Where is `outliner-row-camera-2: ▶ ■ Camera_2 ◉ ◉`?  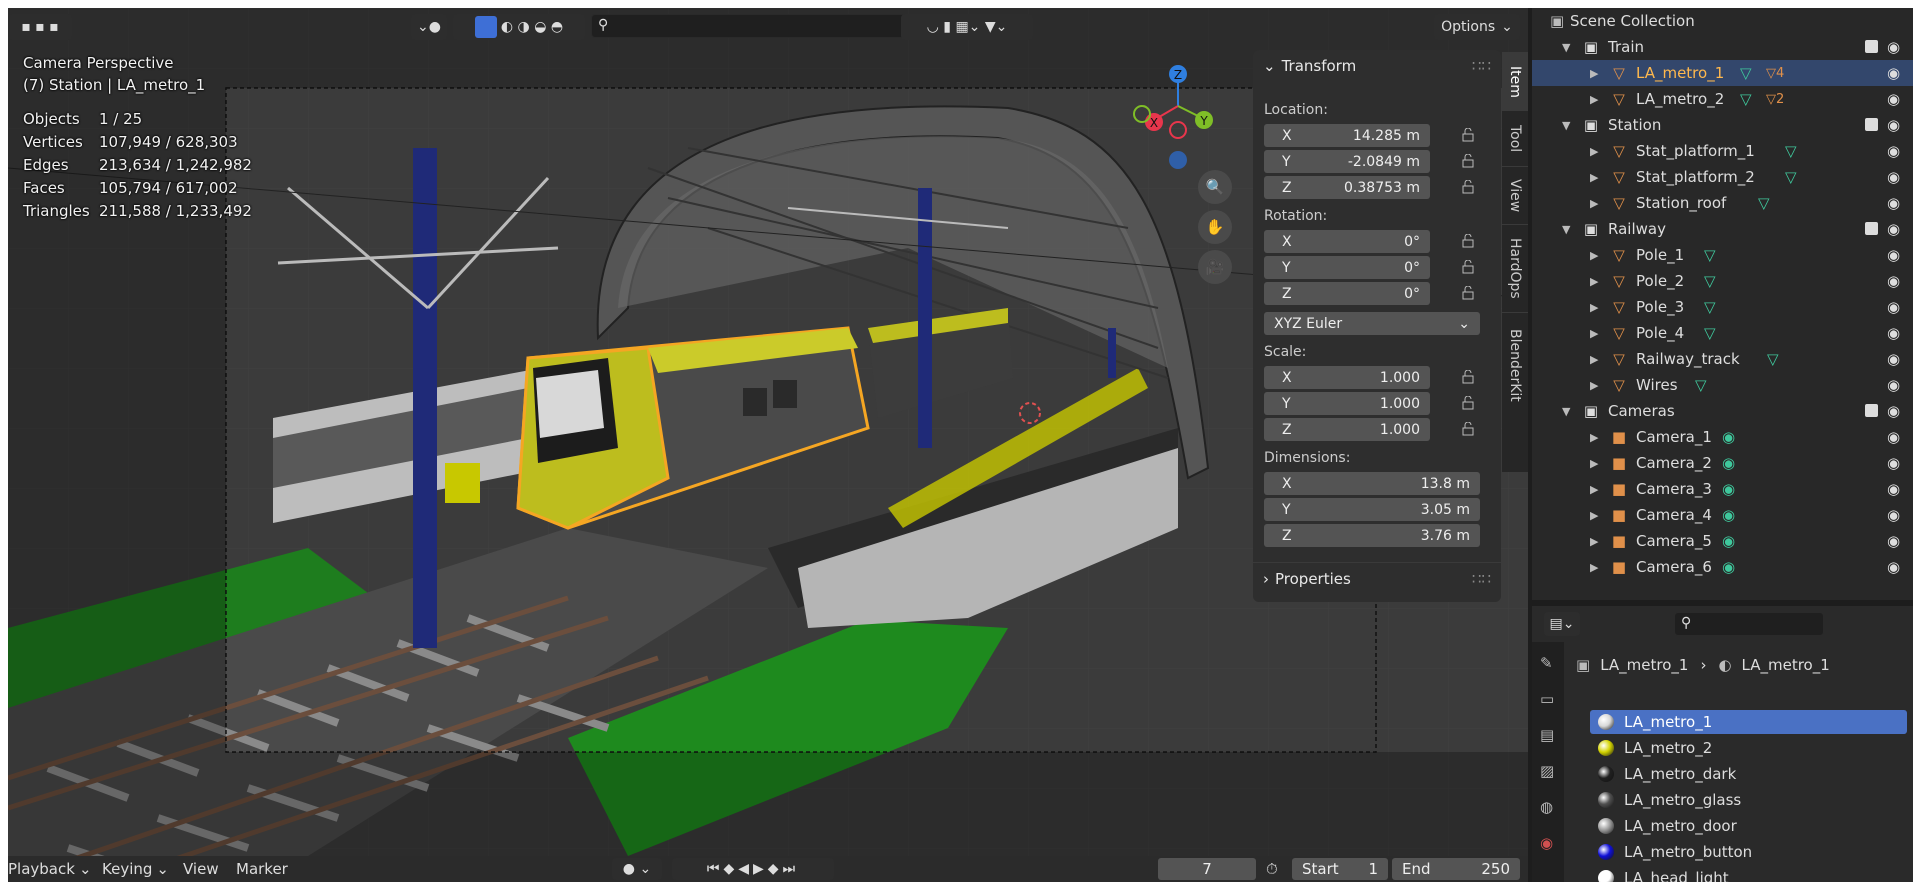
outliner-row-camera-2: ▶ ■ Camera_2 ◉ ◉ is located at coordinates (1722, 463).